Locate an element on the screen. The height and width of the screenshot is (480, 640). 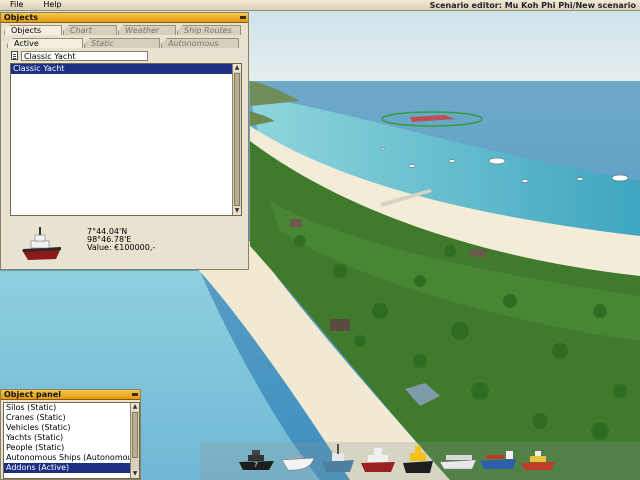
object-panel-title: Object panel is located at coordinates (33, 394).